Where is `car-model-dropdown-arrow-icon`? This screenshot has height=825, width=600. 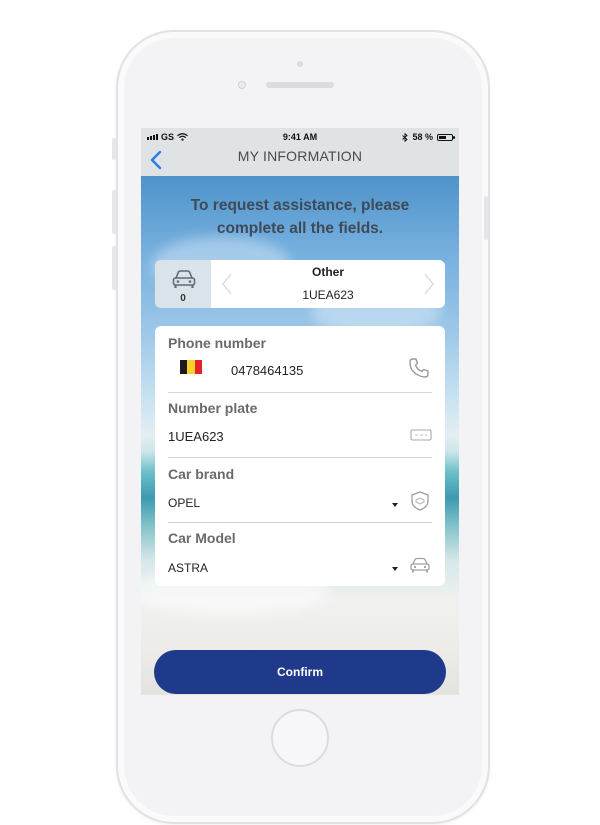
car-model-dropdown-arrow-icon is located at coordinates (395, 569).